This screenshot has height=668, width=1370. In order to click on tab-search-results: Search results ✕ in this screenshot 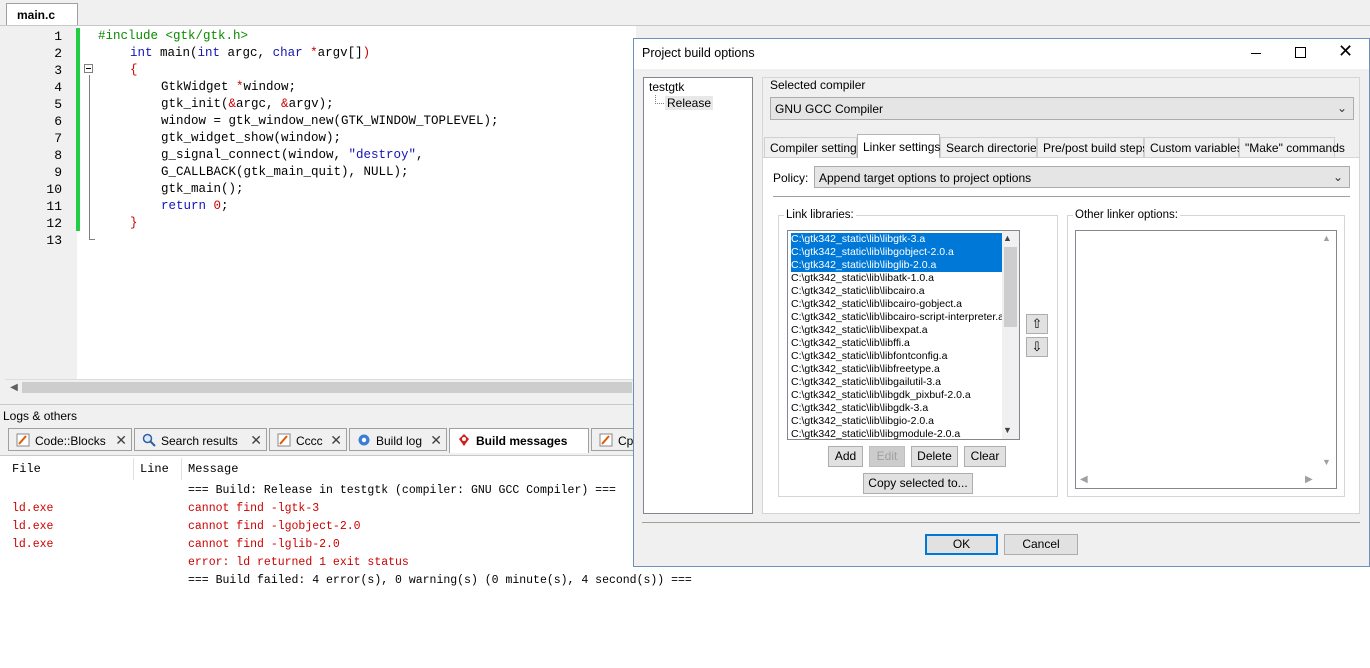, I will do `click(200, 439)`.